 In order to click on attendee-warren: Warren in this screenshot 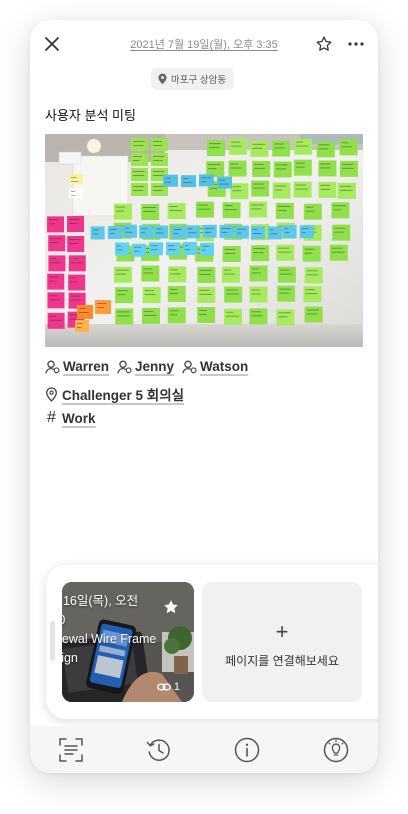, I will do `click(77, 366)`.